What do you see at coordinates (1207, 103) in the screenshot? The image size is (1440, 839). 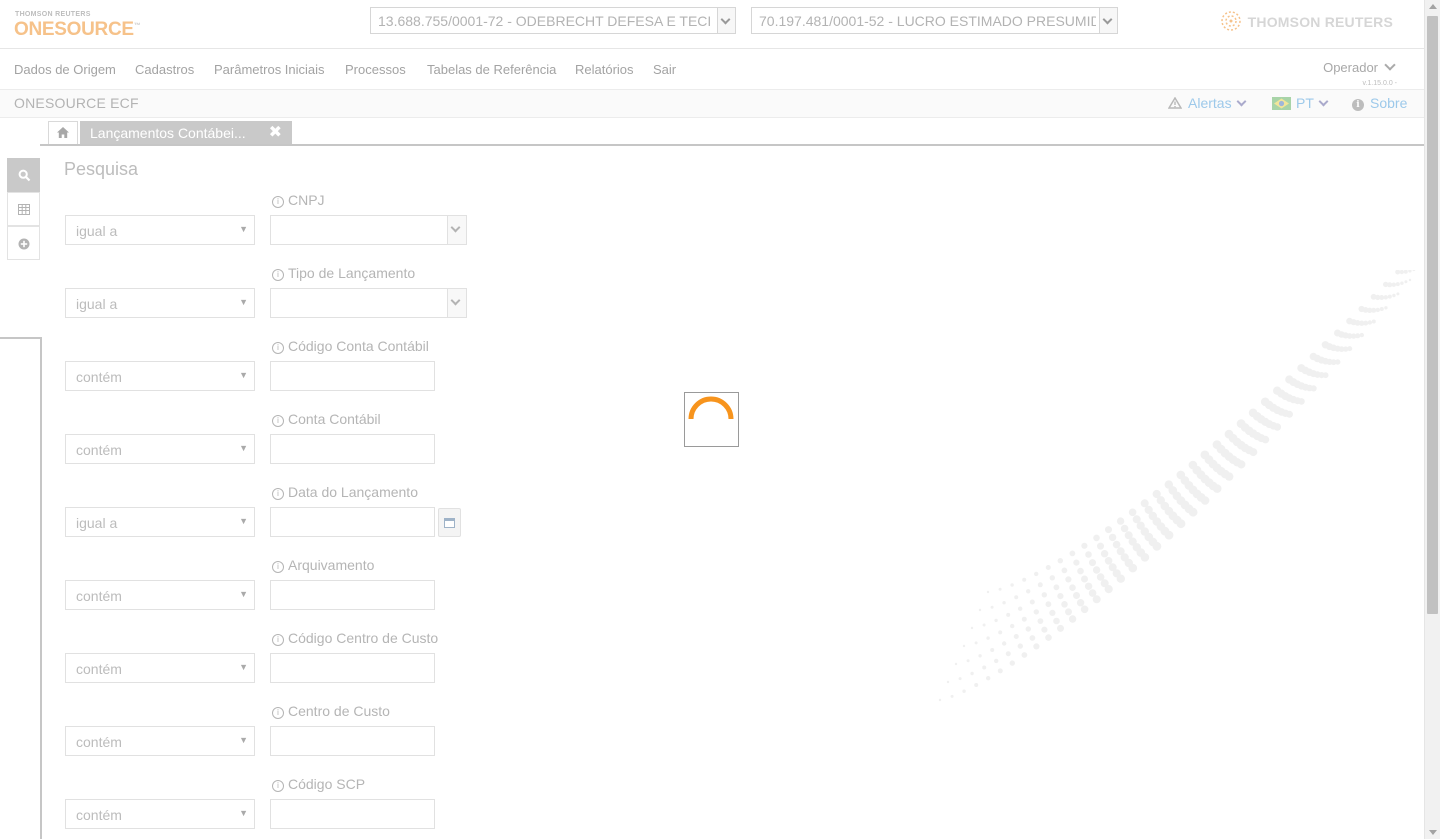 I see `alerts-menu: Alertas` at bounding box center [1207, 103].